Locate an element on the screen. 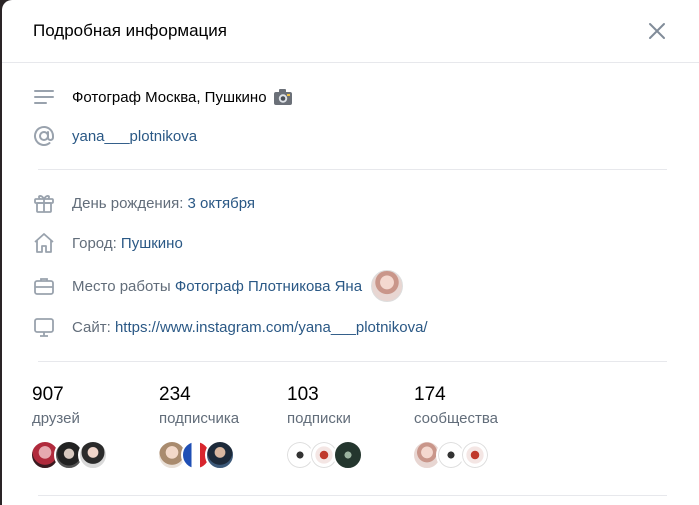  camera-emoji-icon is located at coordinates (282, 97).